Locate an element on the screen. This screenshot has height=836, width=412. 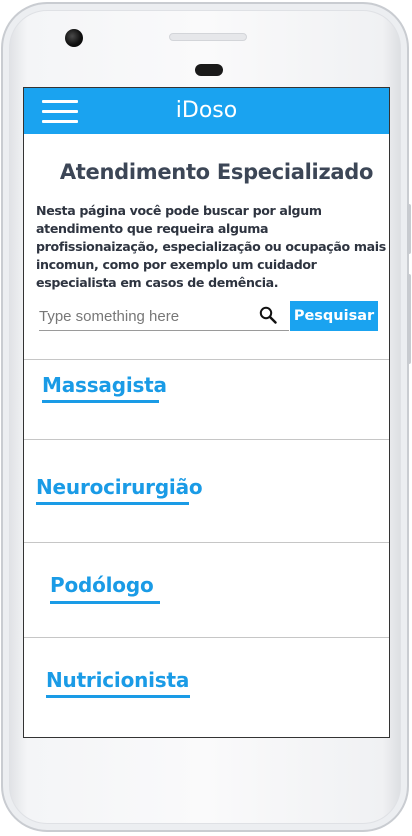
app-title: iDoso is located at coordinates (206, 110).